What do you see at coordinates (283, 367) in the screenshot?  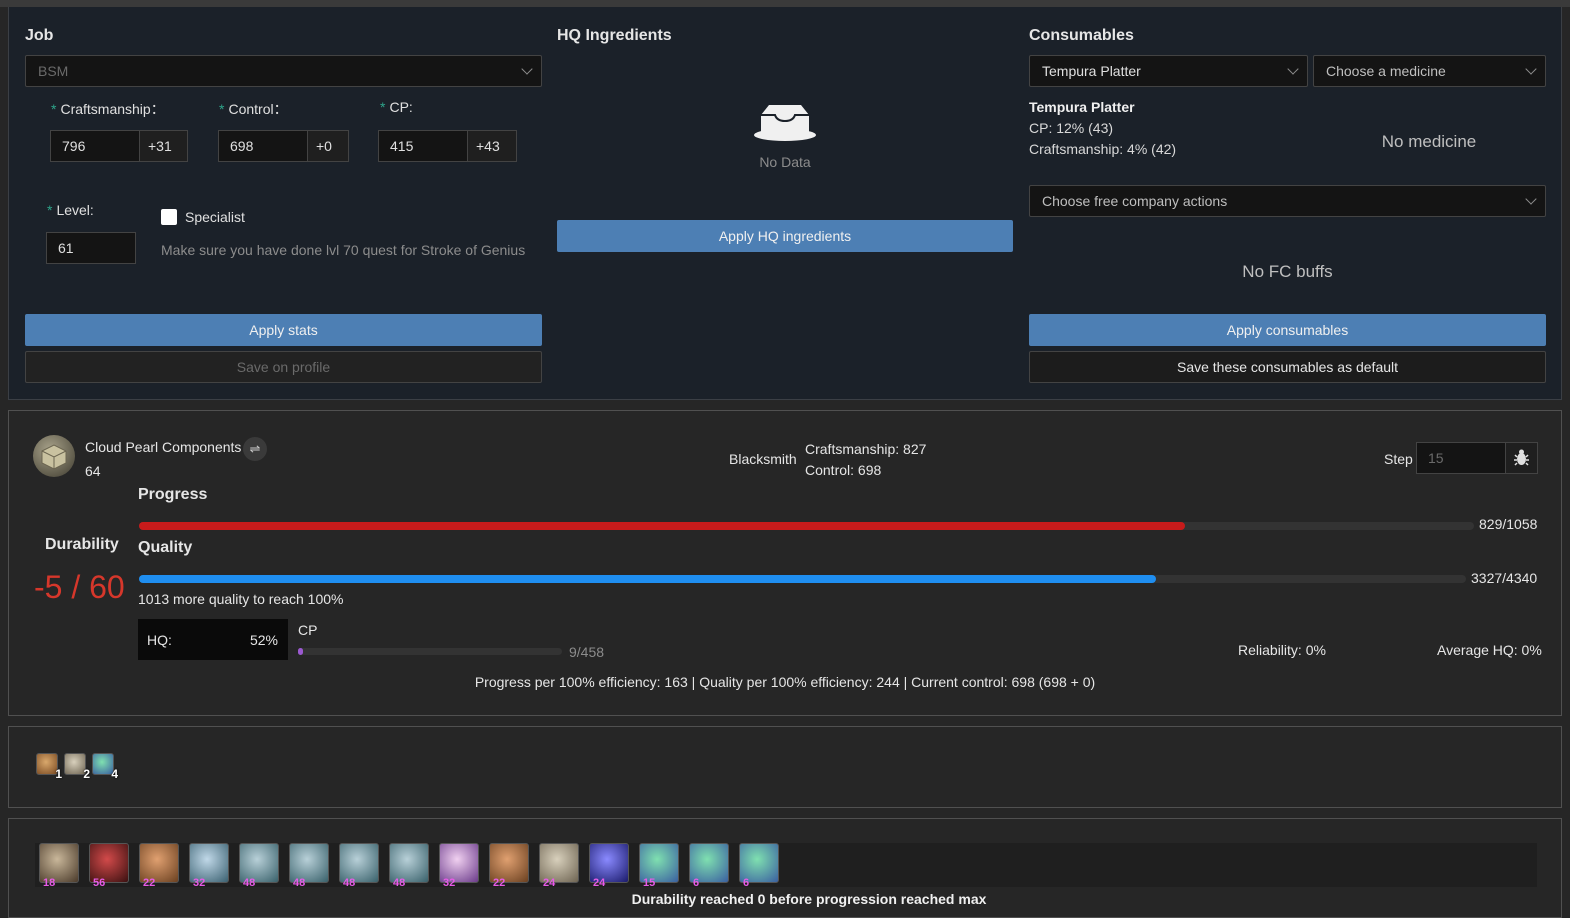 I see `save-on-profile-button: Save on profile` at bounding box center [283, 367].